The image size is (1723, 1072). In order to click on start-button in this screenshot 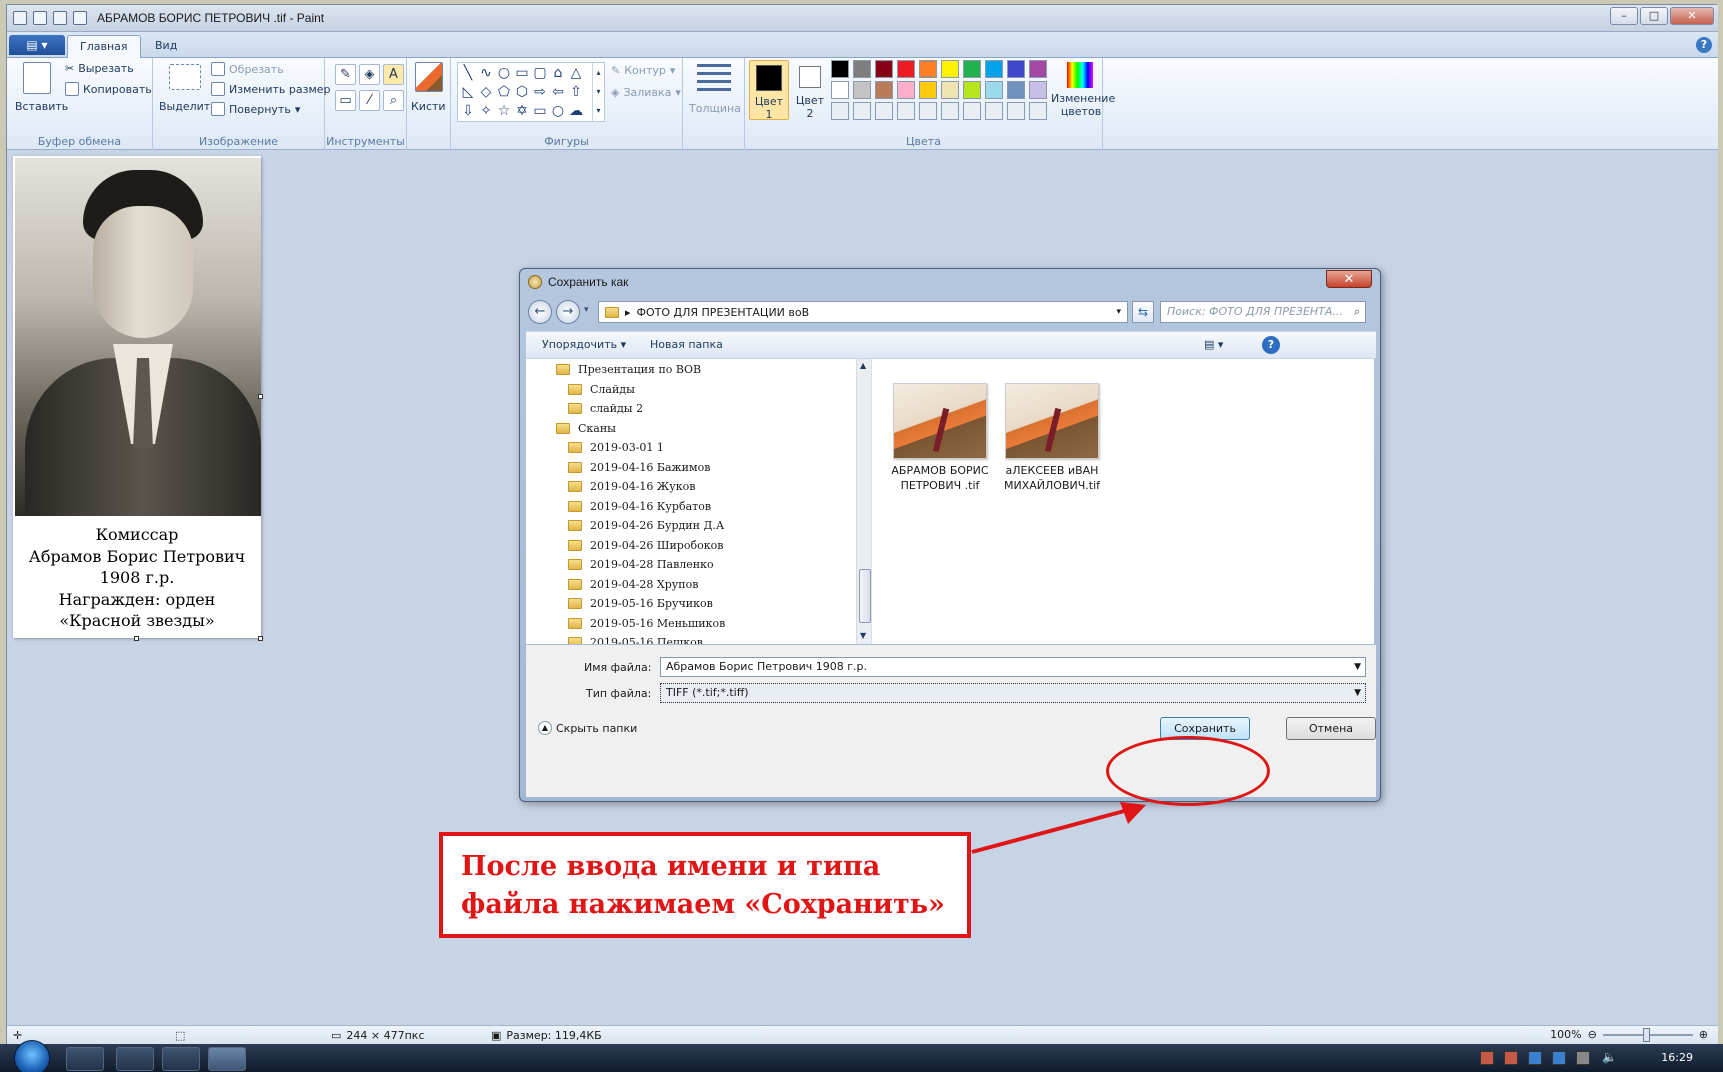, I will do `click(32, 1056)`.